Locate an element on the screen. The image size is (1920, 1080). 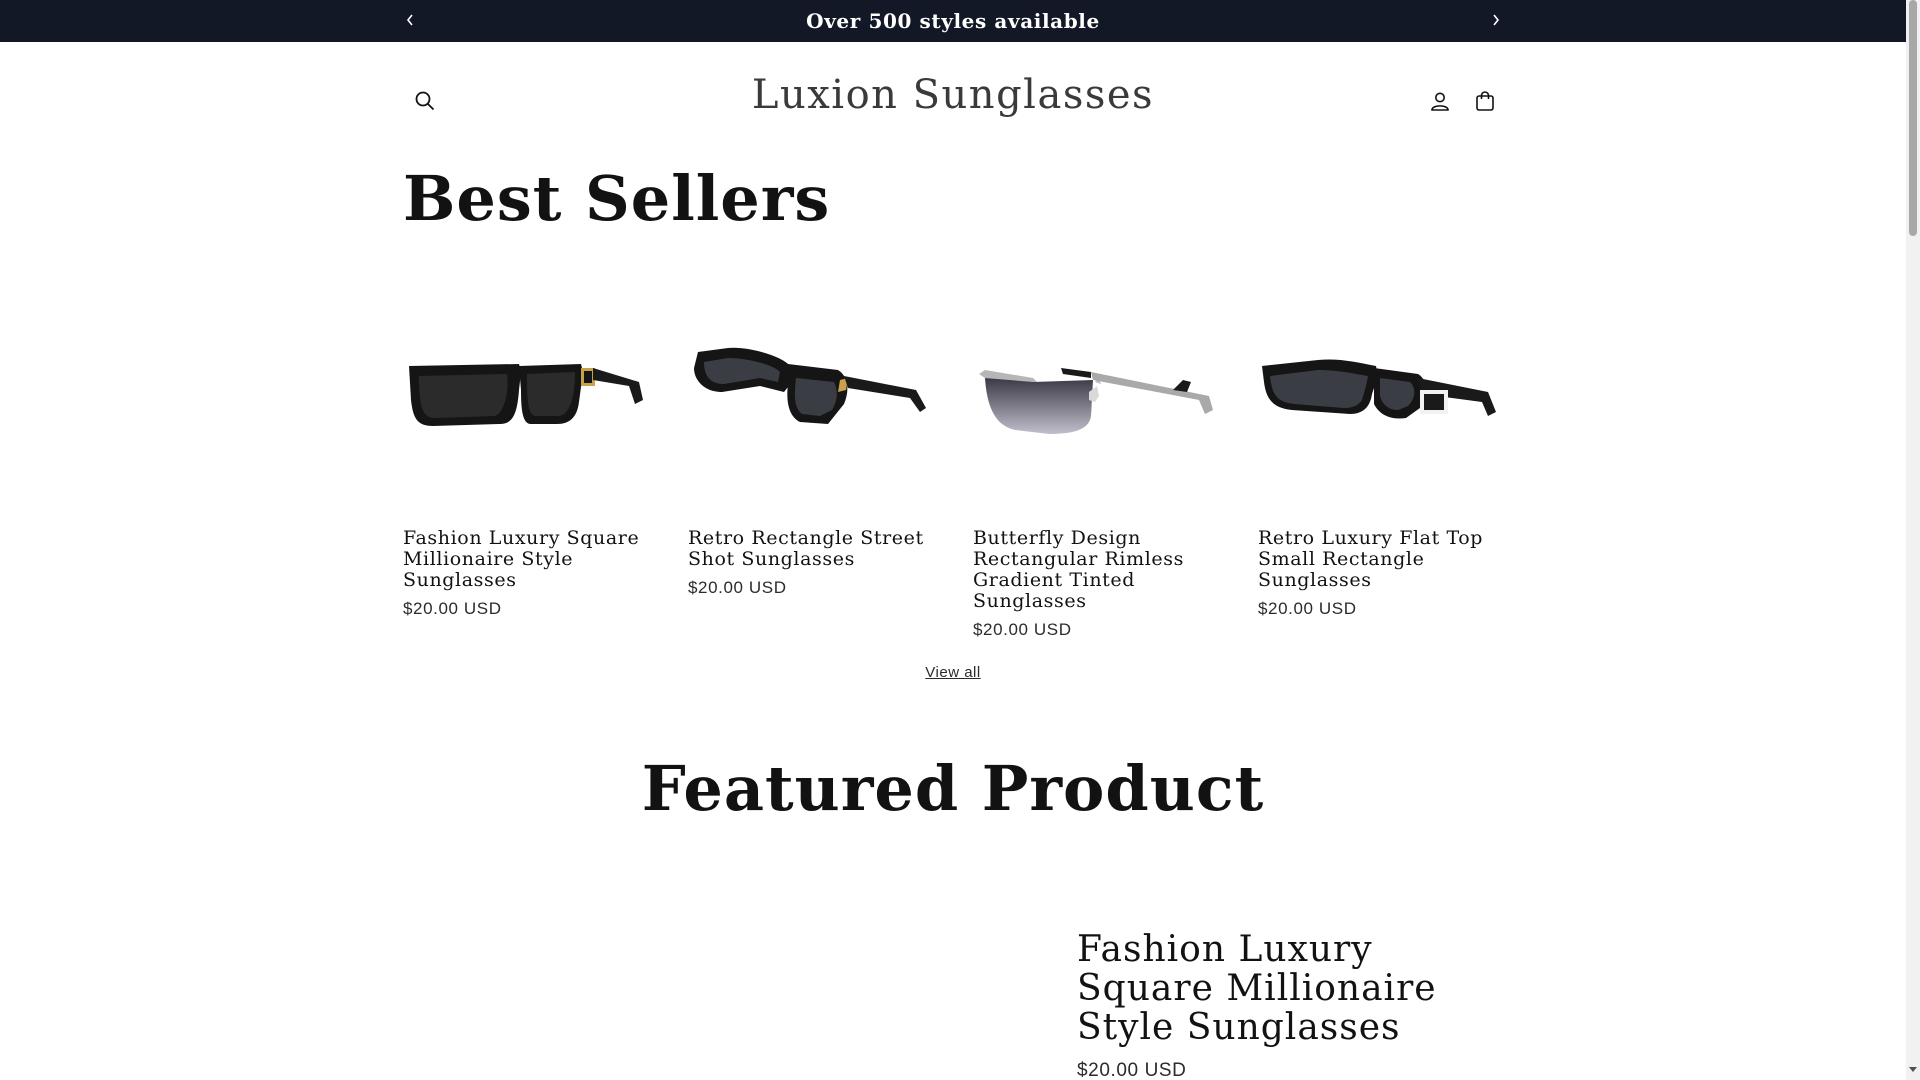
cart-icon is located at coordinates (1485, 101).